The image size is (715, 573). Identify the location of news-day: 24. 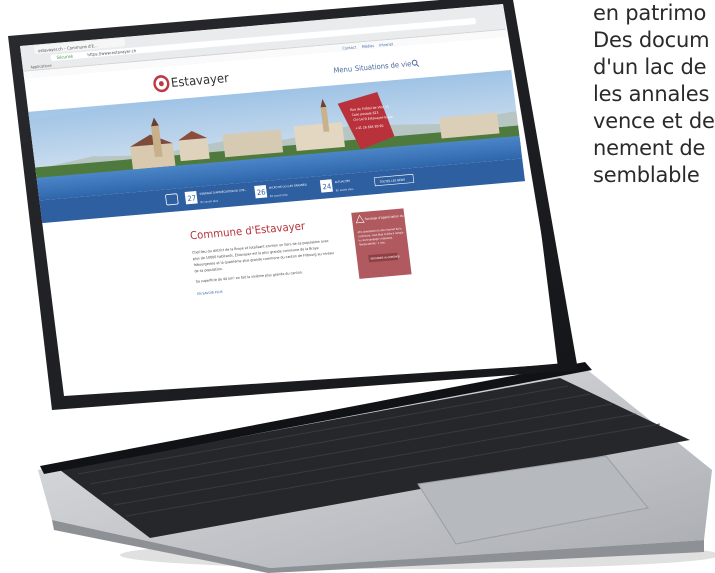
(327, 186).